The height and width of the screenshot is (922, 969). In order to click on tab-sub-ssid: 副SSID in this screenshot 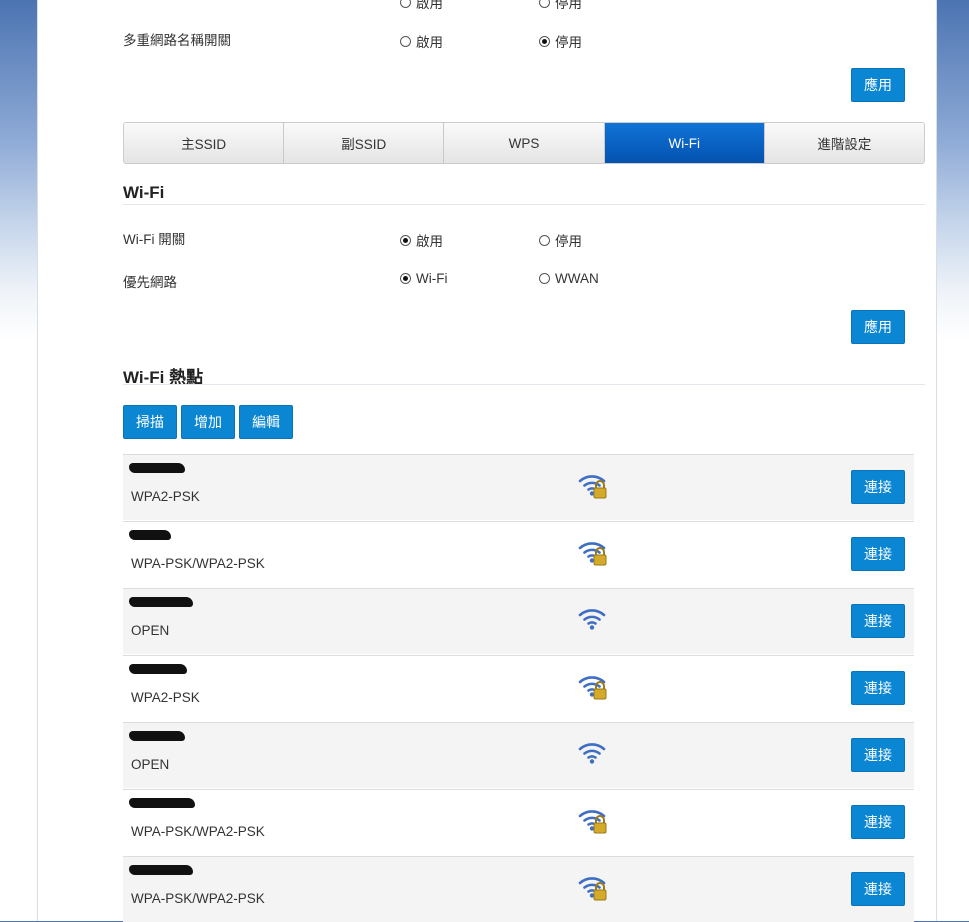, I will do `click(364, 143)`.